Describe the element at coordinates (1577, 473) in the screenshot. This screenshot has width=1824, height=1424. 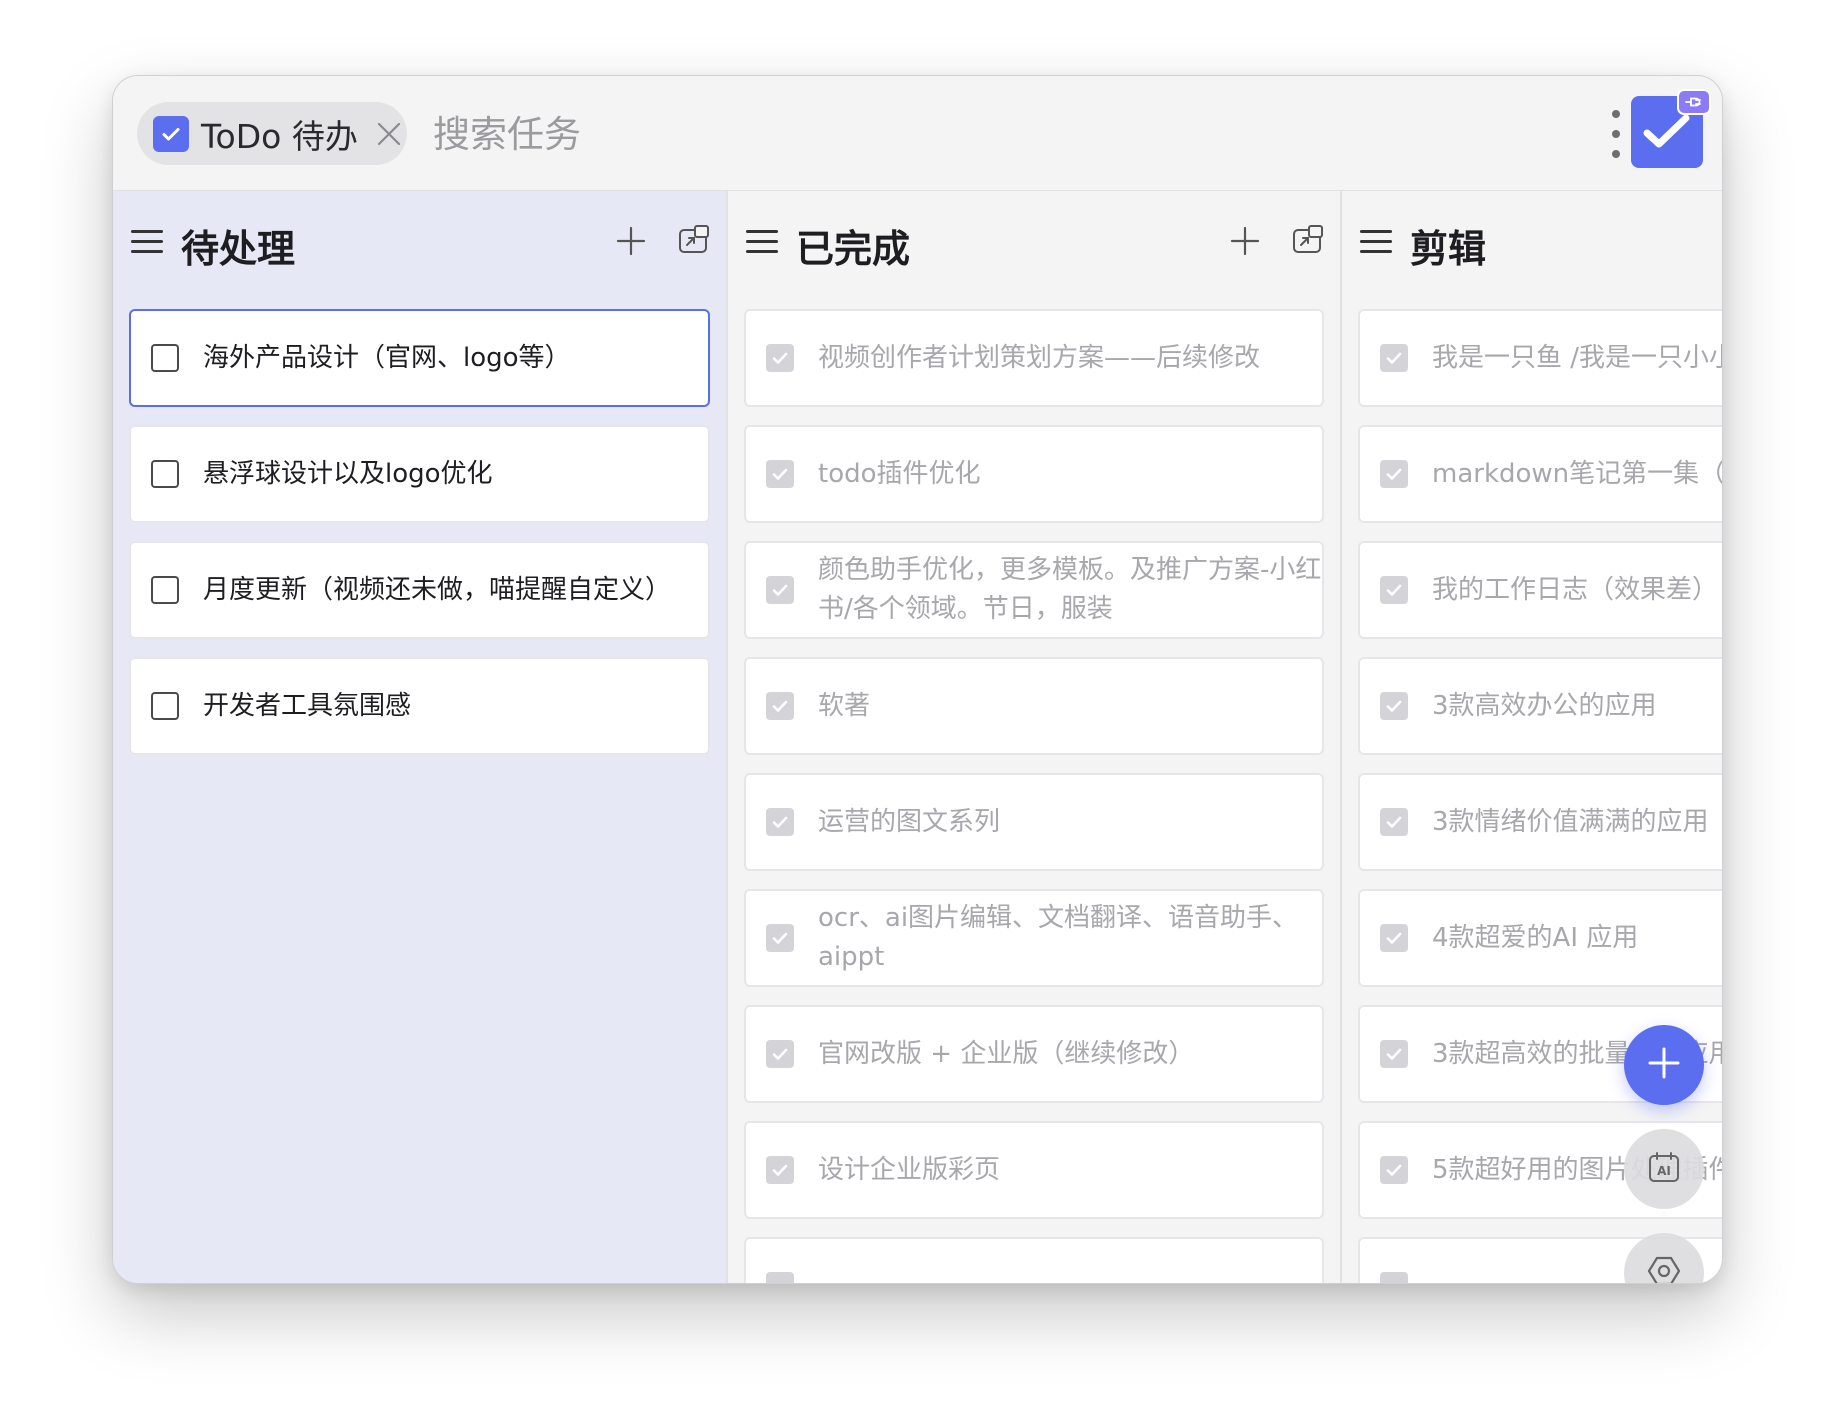
I see `task-text: markdown笔记第一集（效` at that location.